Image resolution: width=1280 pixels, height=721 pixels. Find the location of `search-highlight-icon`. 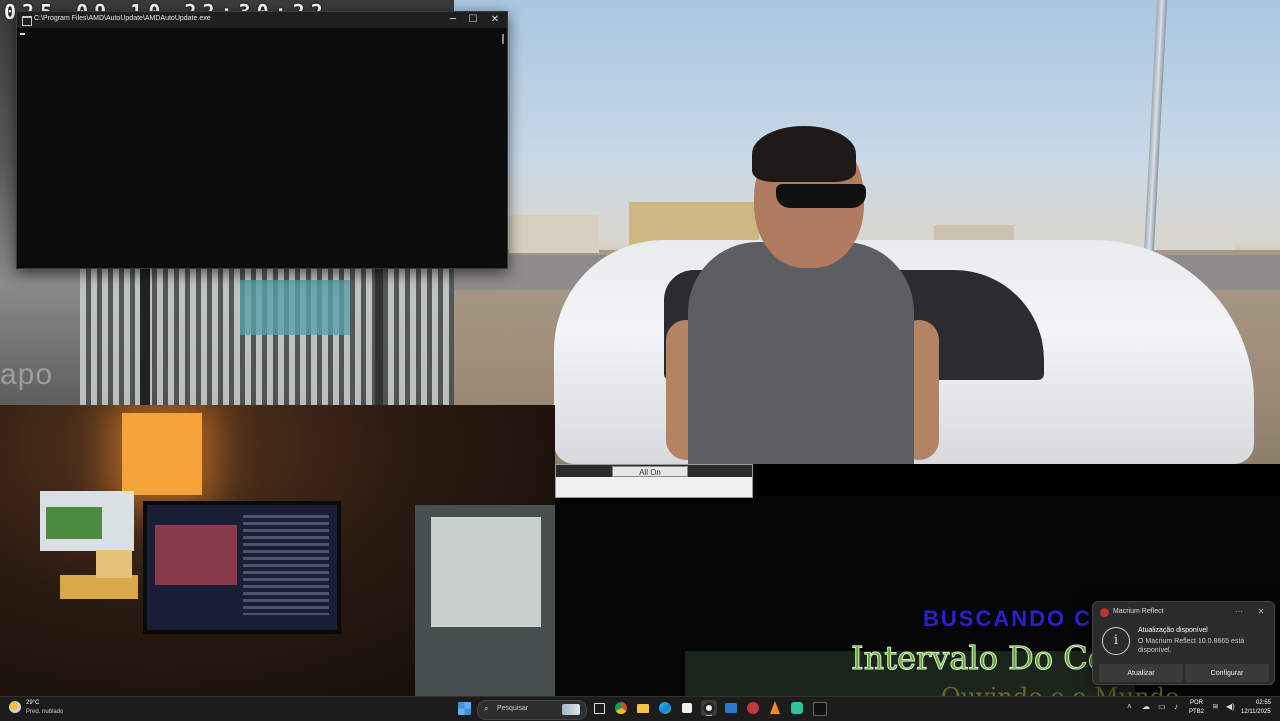

search-highlight-icon is located at coordinates (571, 709).